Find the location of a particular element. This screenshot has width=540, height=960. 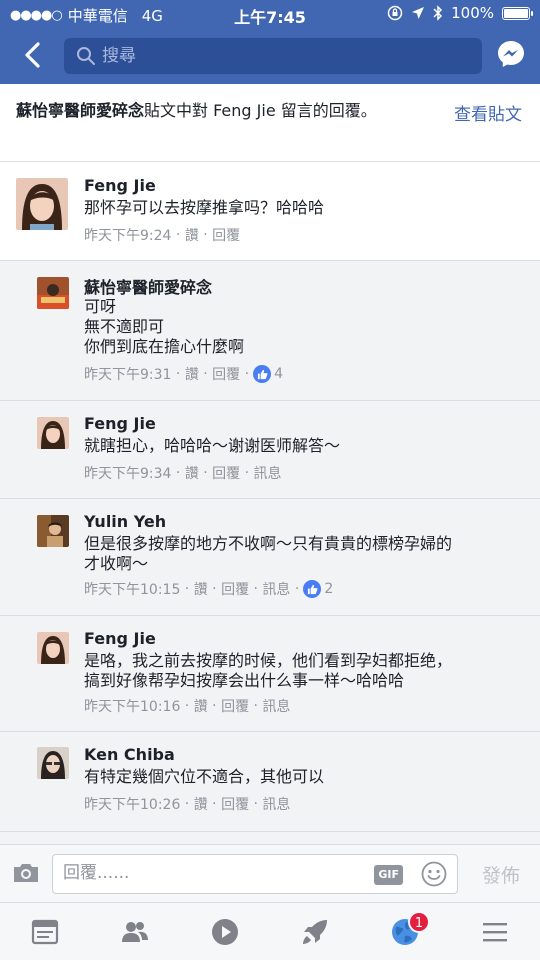

comment-meta: 昨天下午9:31 · 讚 · 回覆 · 4 is located at coordinates (183, 374).